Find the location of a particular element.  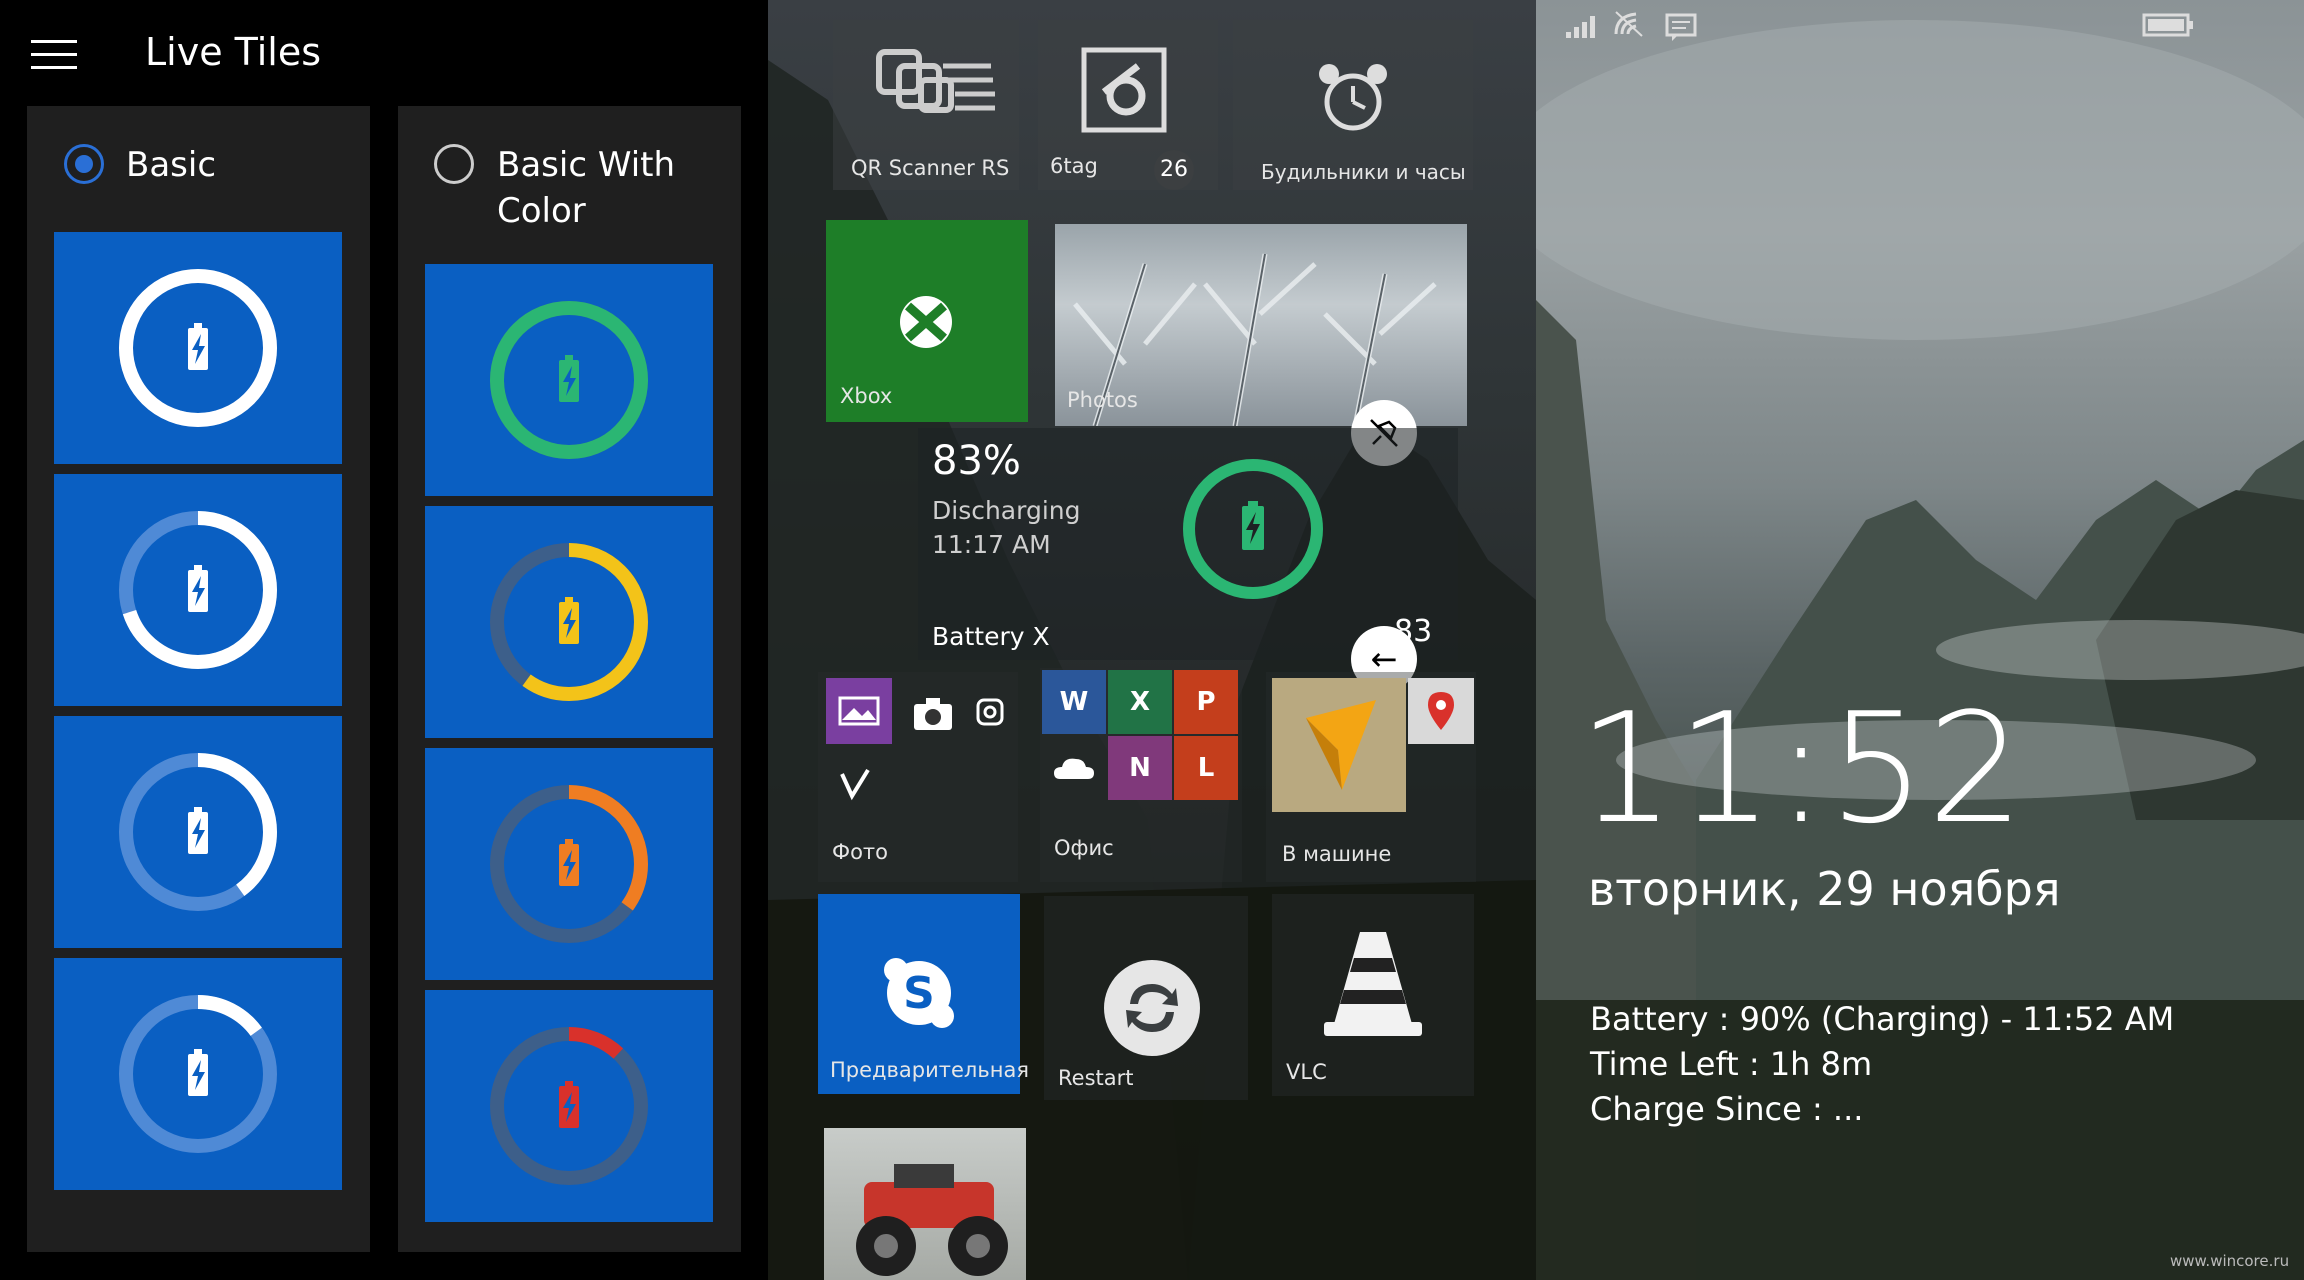

basic-with-color-label-line1: Basic With is located at coordinates (586, 165).